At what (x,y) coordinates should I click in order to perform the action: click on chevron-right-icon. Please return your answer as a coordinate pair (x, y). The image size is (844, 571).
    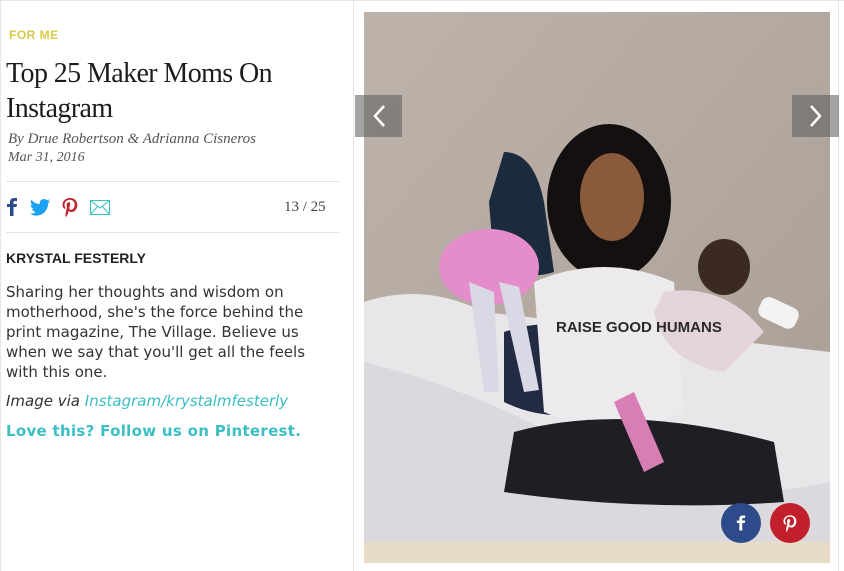
    Looking at the image, I should click on (815, 116).